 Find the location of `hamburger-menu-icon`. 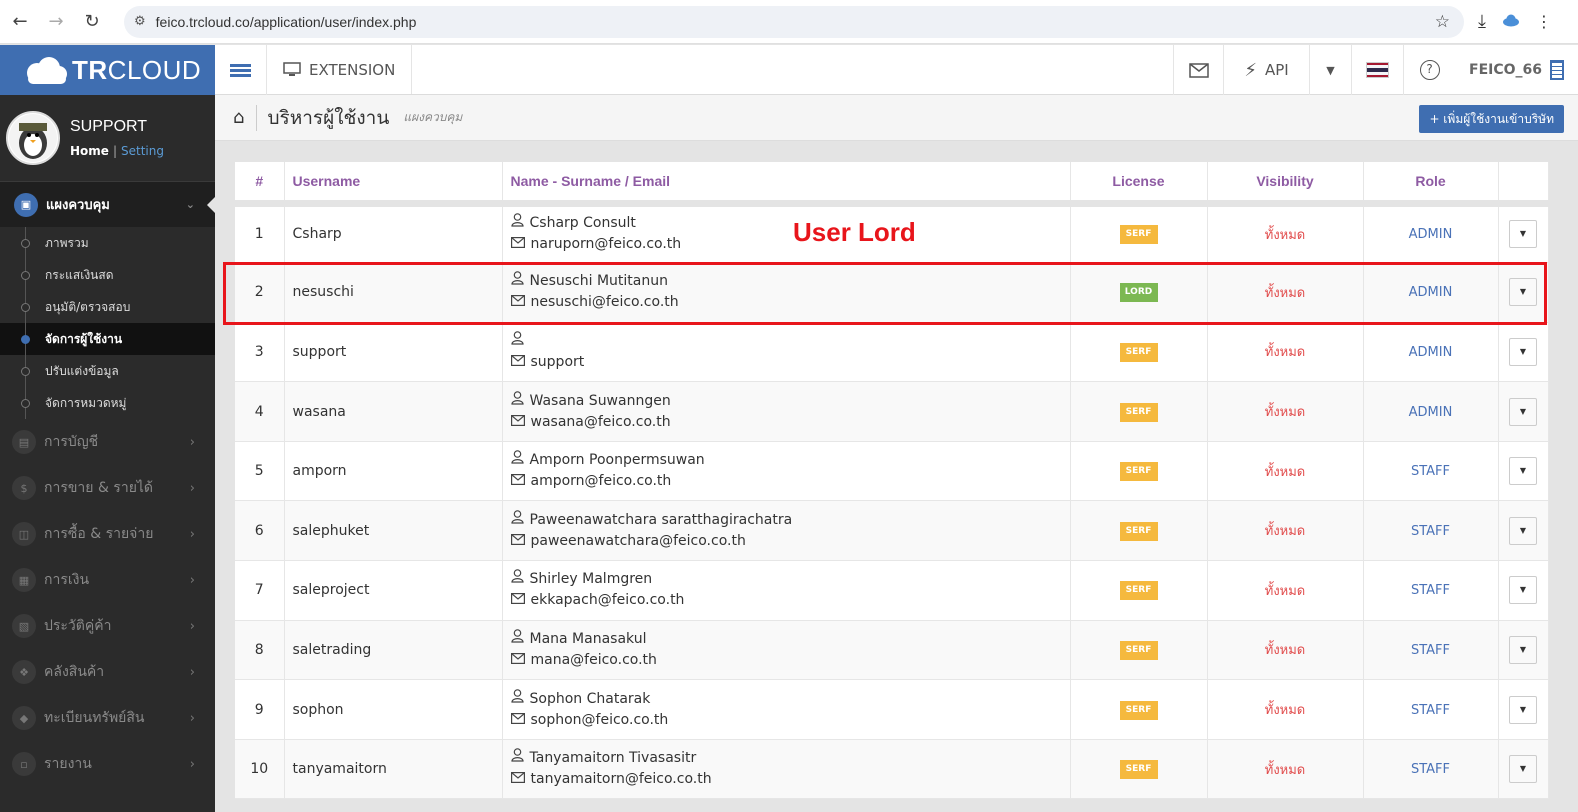

hamburger-menu-icon is located at coordinates (241, 70).